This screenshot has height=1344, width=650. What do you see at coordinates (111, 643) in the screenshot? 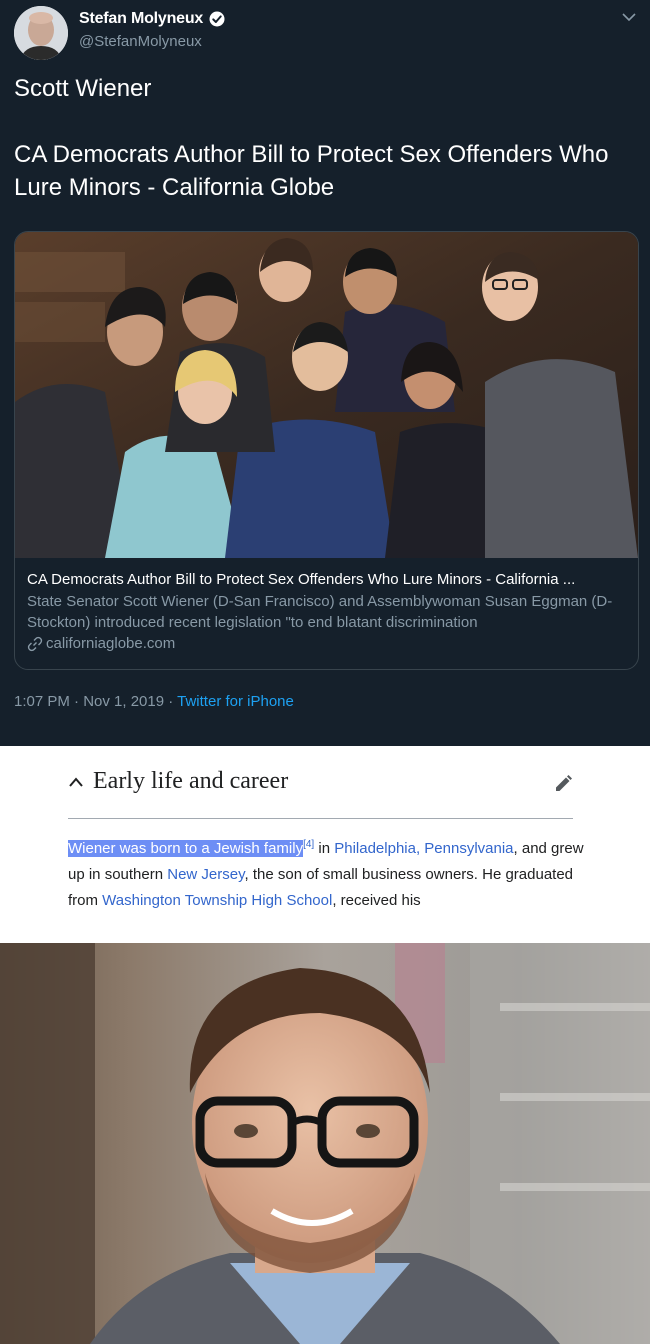
I see `card-domain: californiaglobe.com` at bounding box center [111, 643].